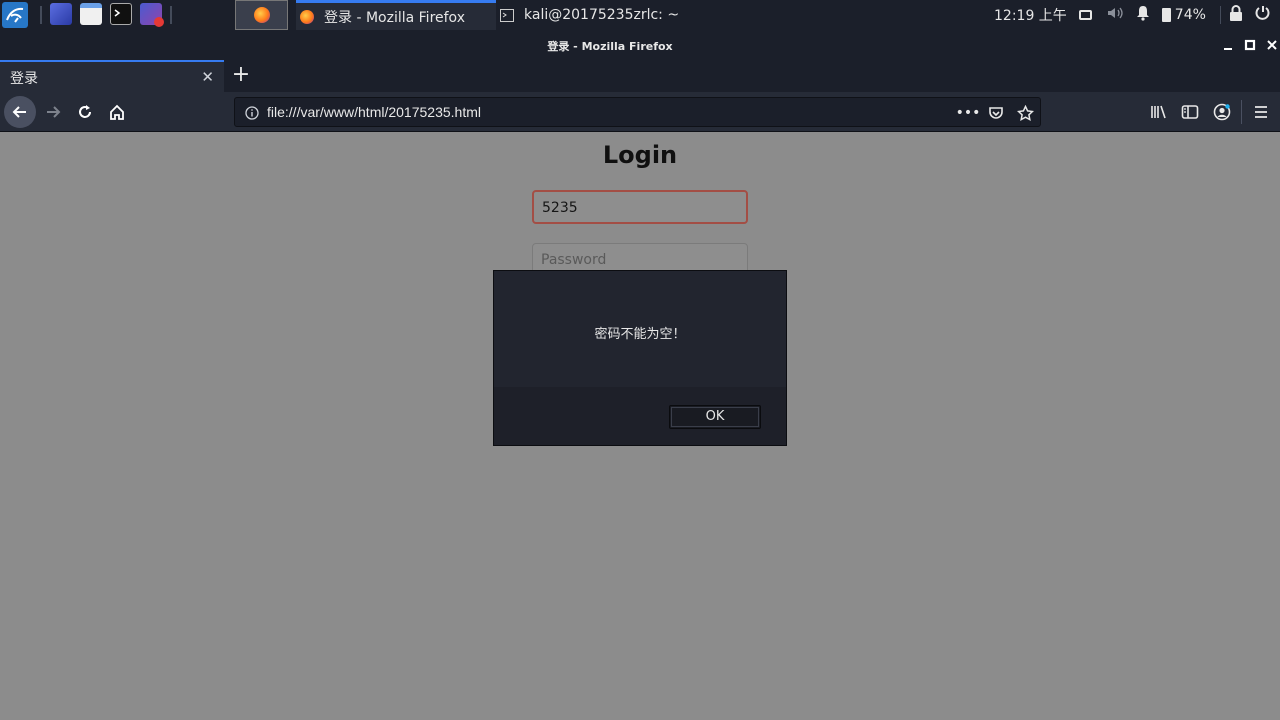 Image resolution: width=1280 pixels, height=720 pixels. Describe the element at coordinates (1159, 112) in the screenshot. I see `library-icon` at that location.